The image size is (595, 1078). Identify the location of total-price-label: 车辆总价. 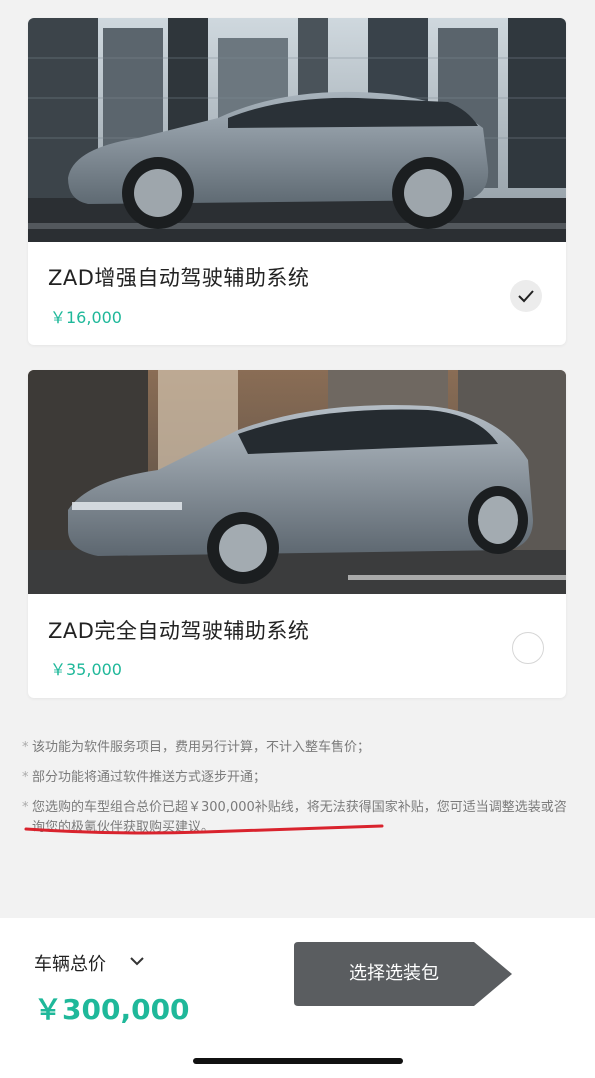
(70, 963).